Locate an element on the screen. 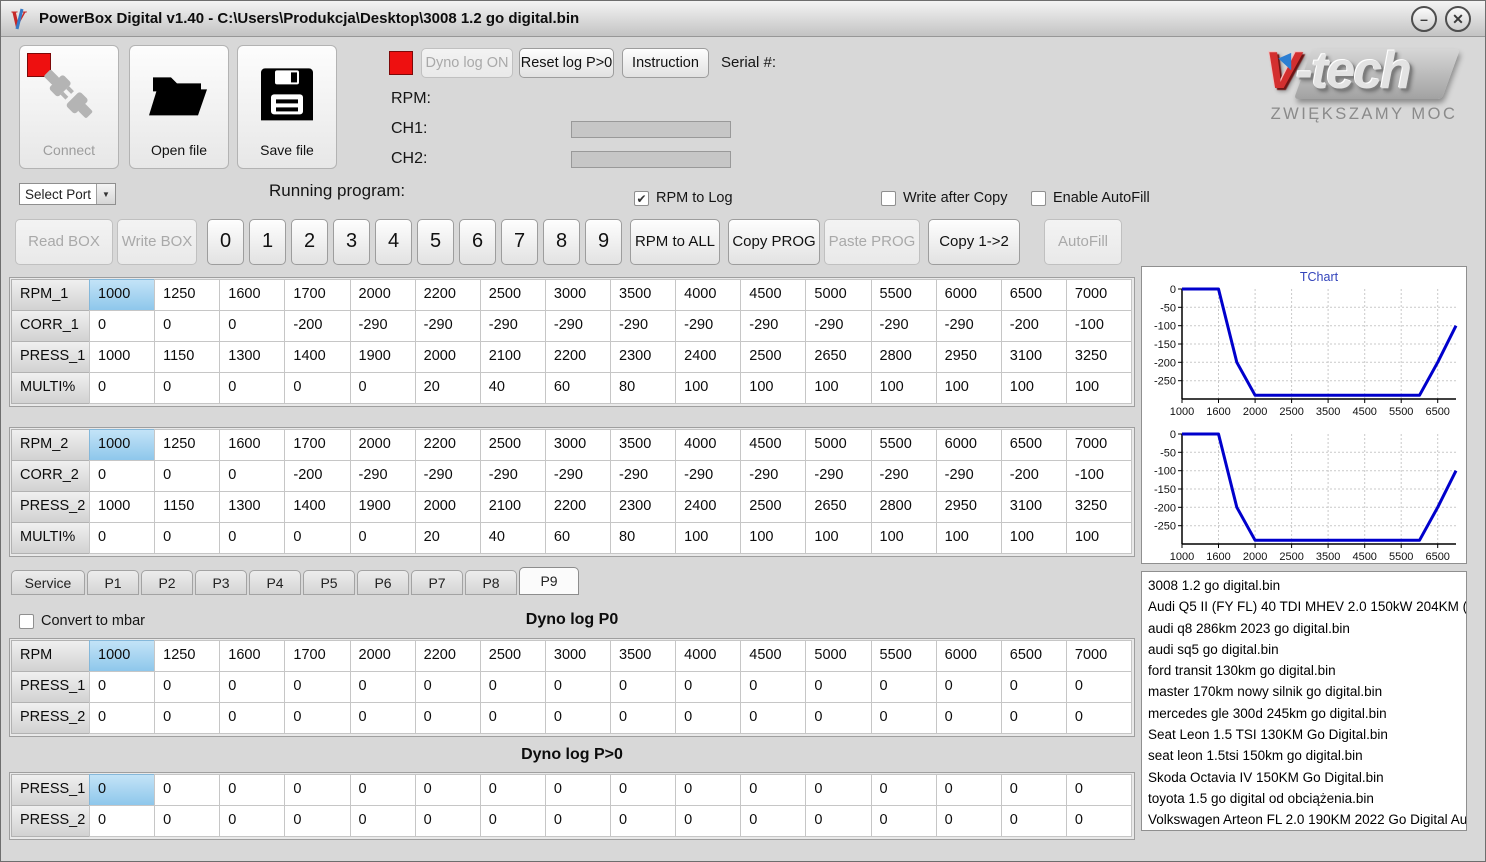 The height and width of the screenshot is (862, 1486). program-button-8: 8 is located at coordinates (561, 242).